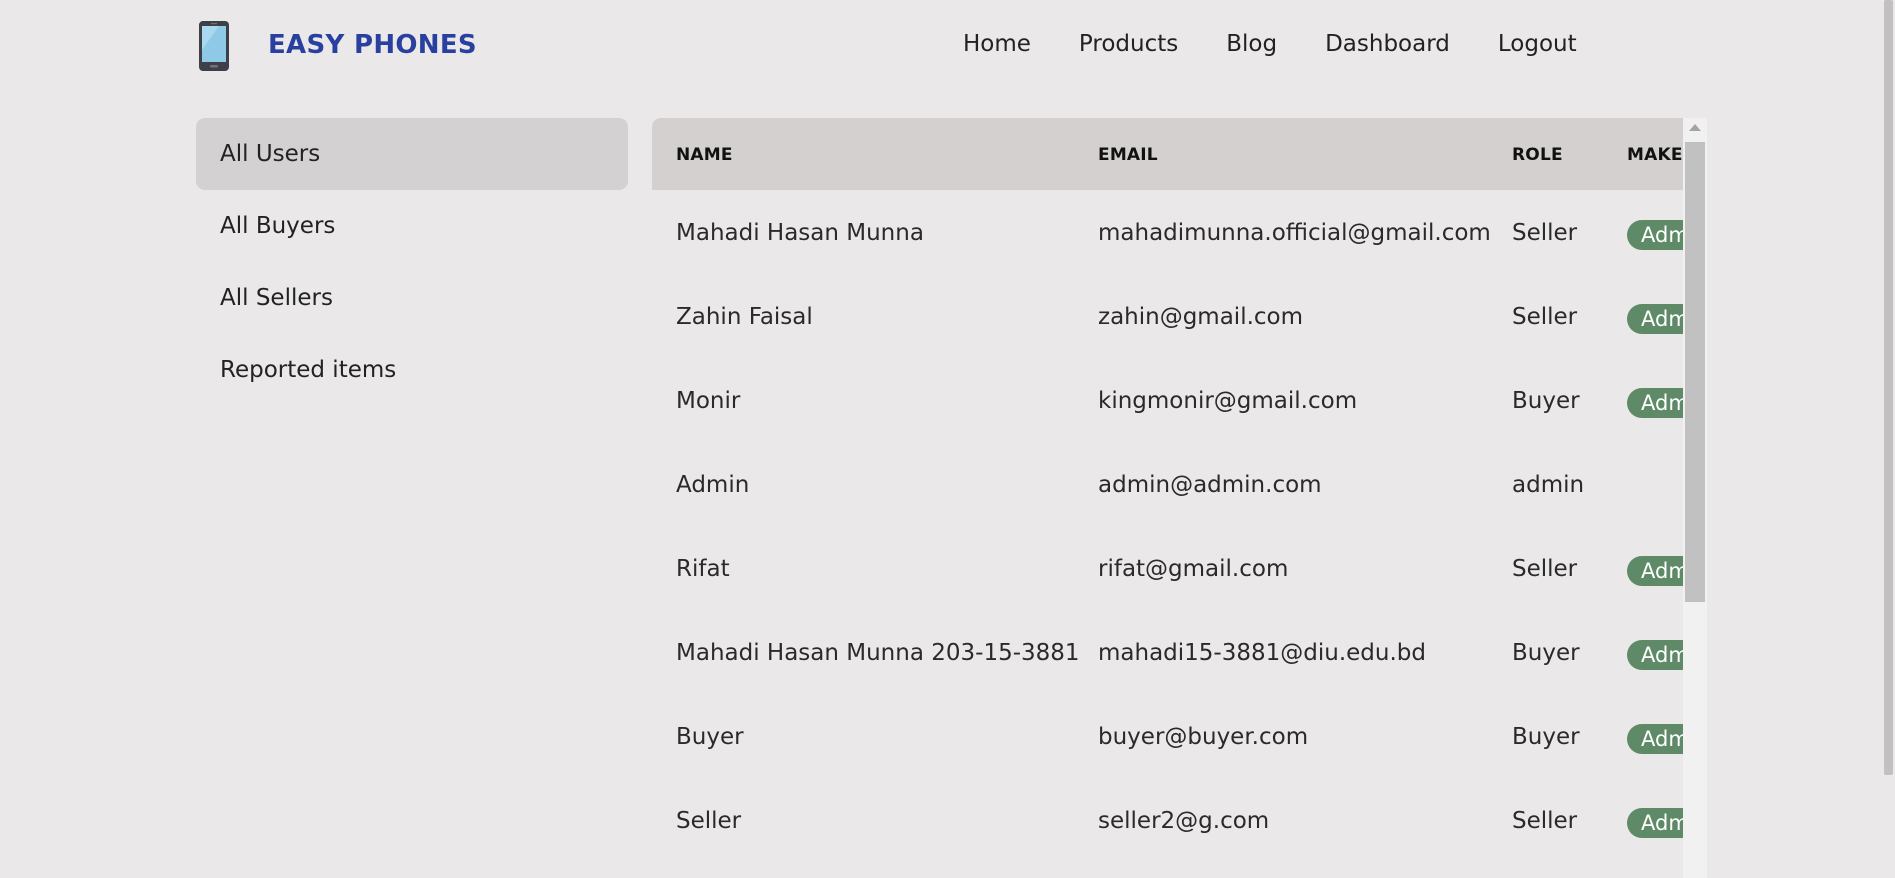 The image size is (1895, 878). I want to click on user-role: admin, so click(1548, 485).